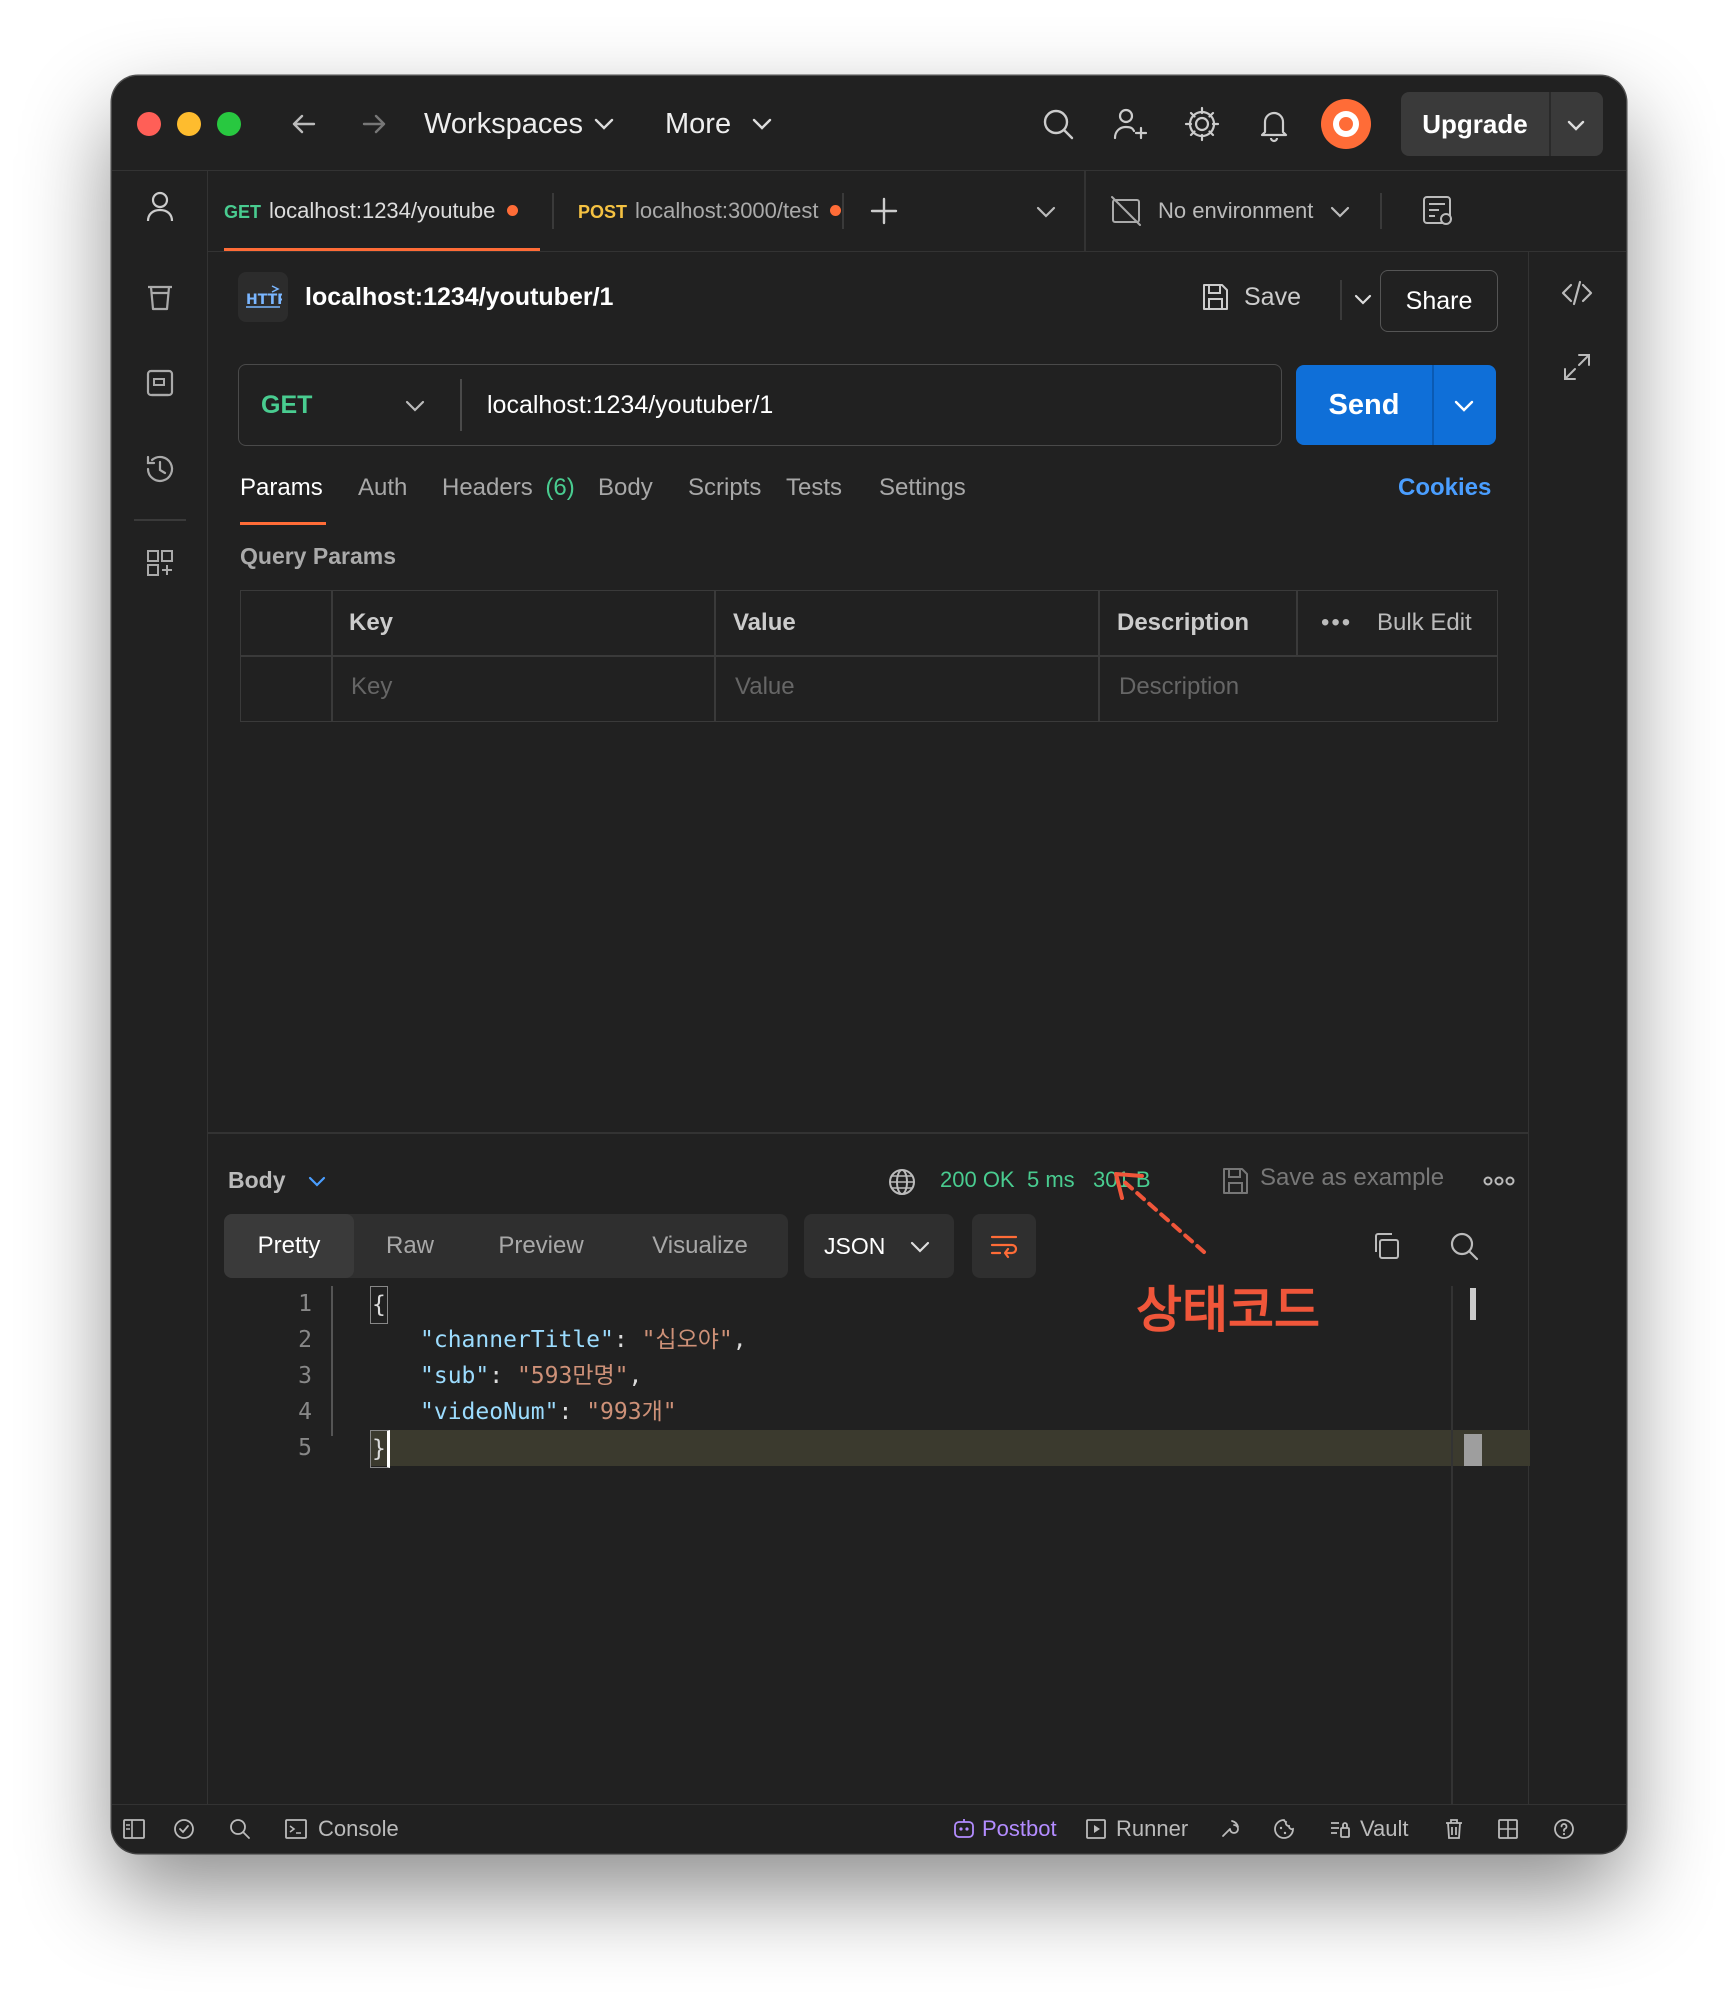 This screenshot has height=2000, width=1736. I want to click on more-options-icon, so click(1499, 1181).